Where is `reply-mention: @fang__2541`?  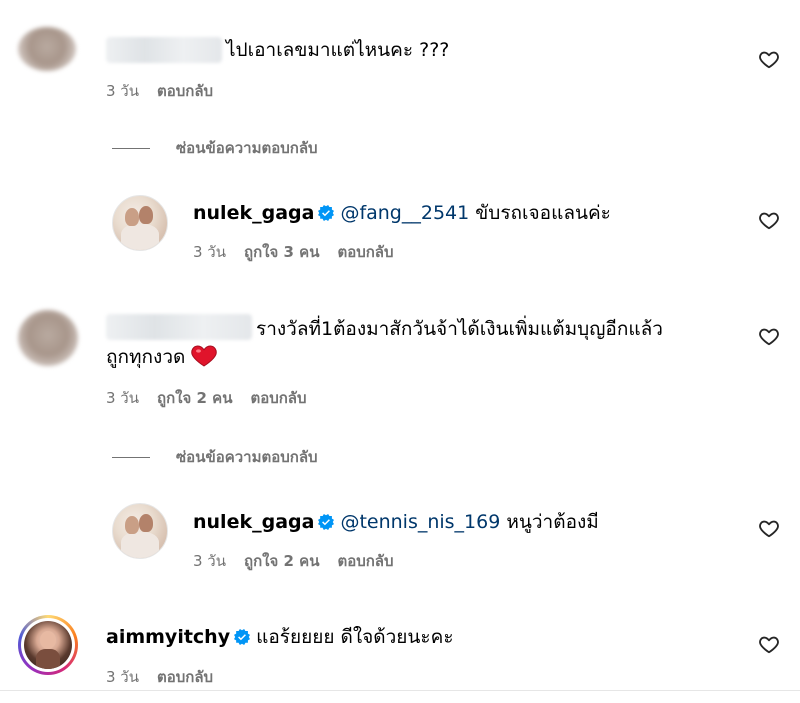
reply-mention: @fang__2541 is located at coordinates (404, 213).